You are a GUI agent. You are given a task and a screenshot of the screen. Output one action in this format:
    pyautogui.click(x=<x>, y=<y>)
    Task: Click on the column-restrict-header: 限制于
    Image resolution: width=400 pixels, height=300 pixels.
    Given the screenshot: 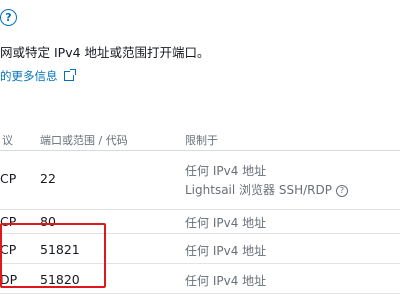 What is the action you would take?
    pyautogui.click(x=201, y=140)
    